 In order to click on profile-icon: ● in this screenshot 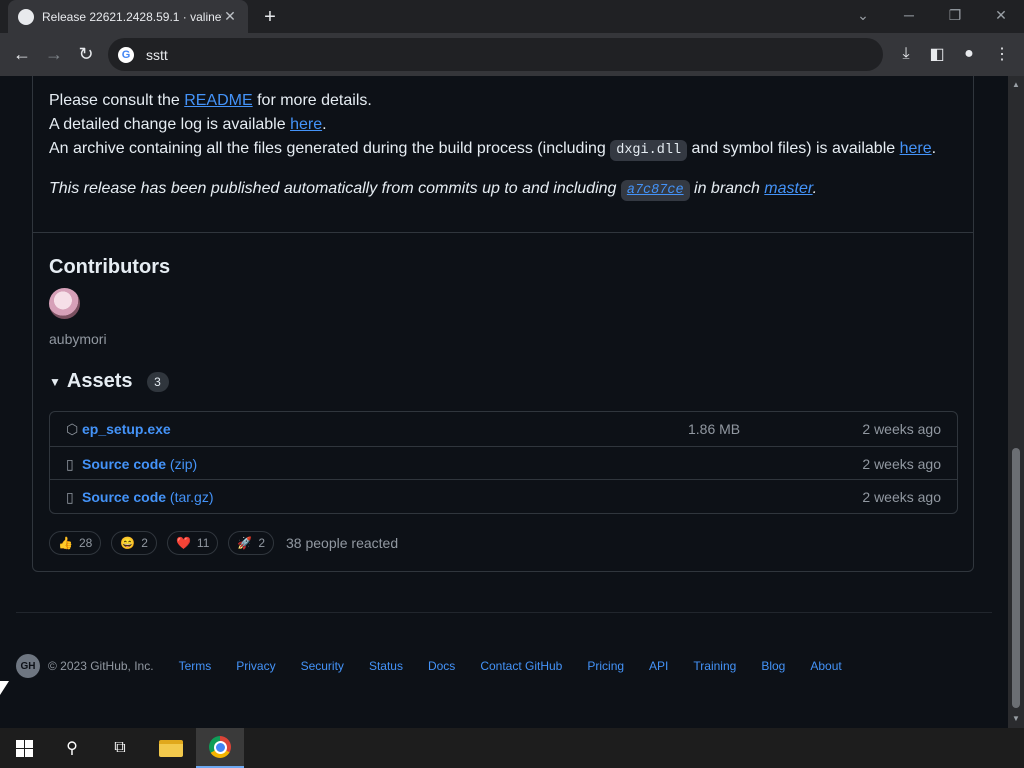, I will do `click(969, 54)`.